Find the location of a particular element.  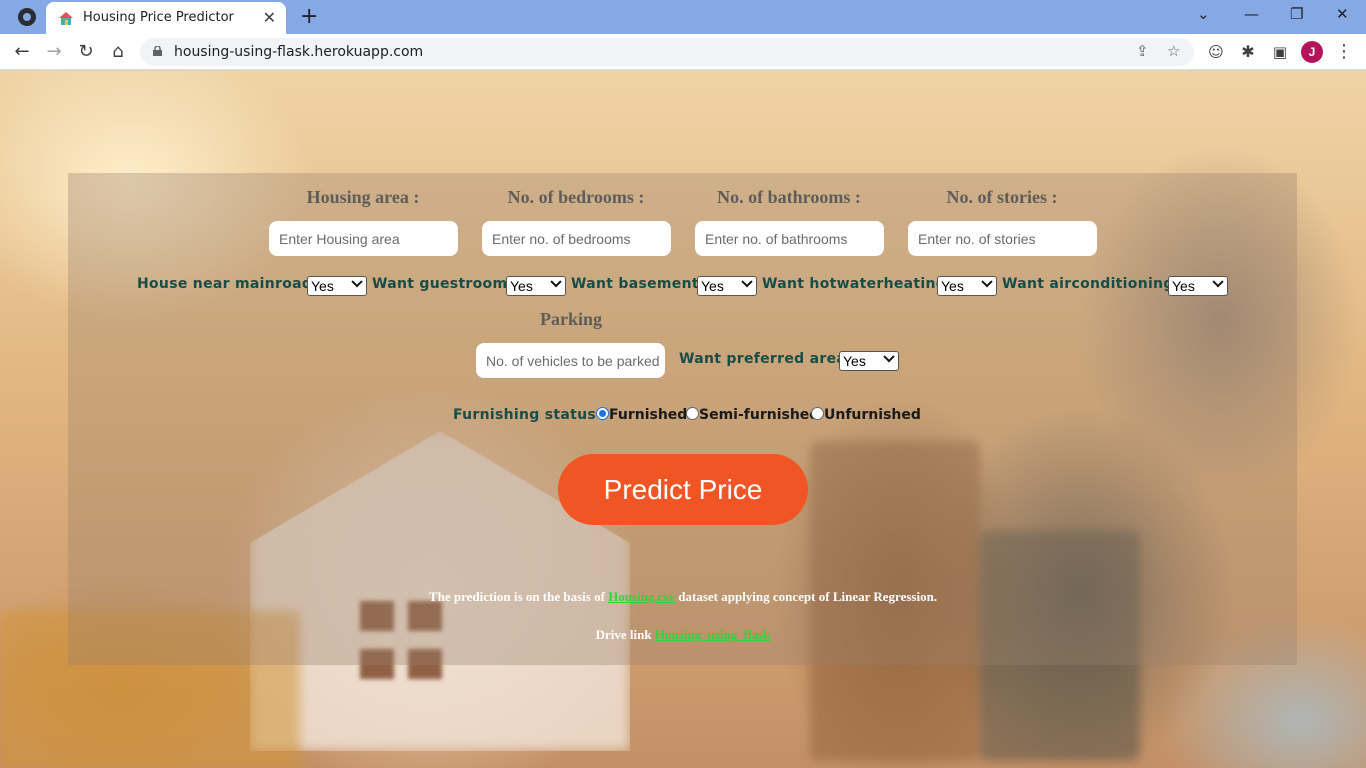

semi-furnished-radio is located at coordinates (692, 413).